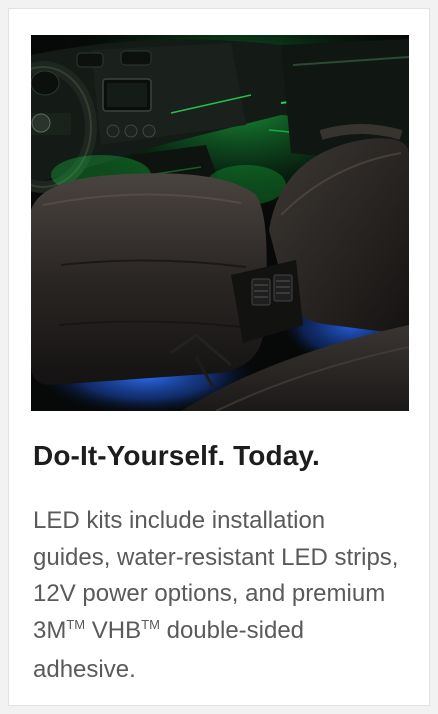 The width and height of the screenshot is (438, 714). Describe the element at coordinates (150, 624) in the screenshot. I see `trademark-mark-2: TM` at that location.